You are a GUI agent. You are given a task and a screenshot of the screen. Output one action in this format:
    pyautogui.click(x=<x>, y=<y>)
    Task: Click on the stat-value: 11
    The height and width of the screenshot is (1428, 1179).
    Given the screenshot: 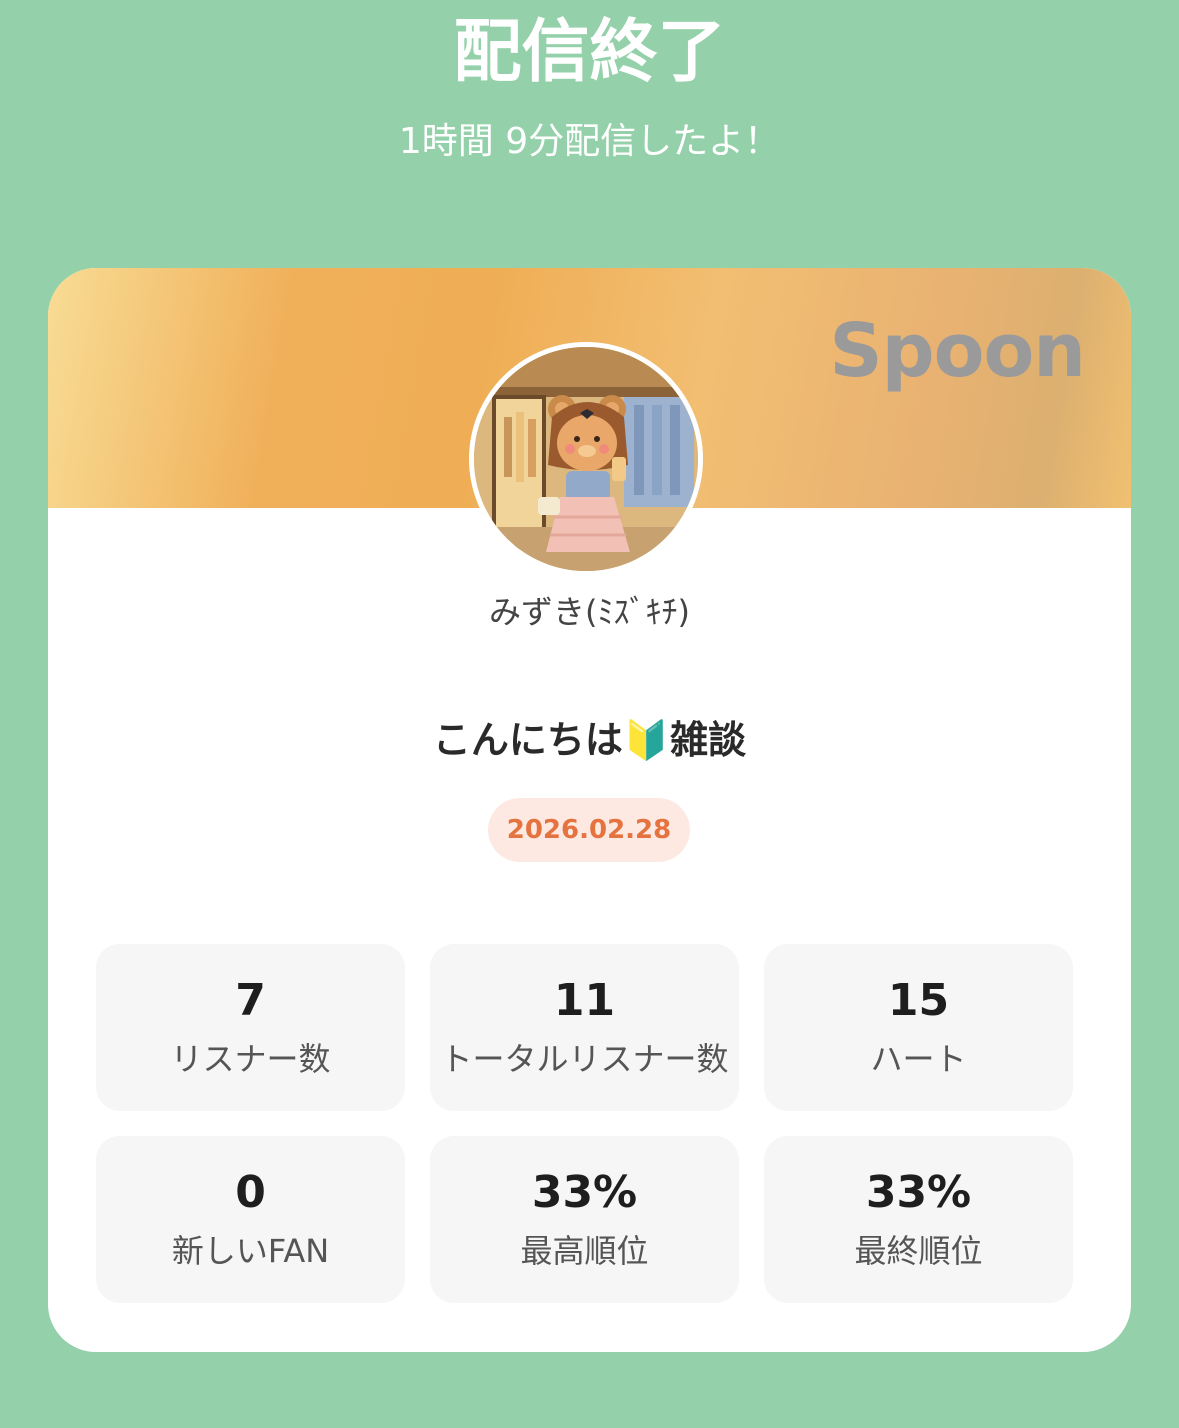 What is the action you would take?
    pyautogui.click(x=584, y=1000)
    